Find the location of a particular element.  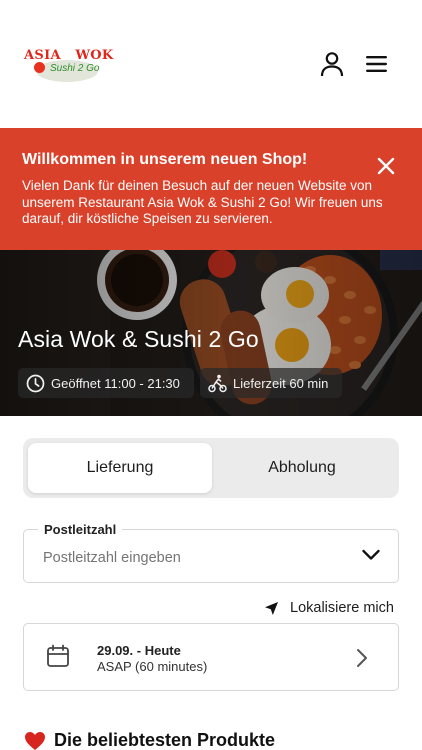

account-button is located at coordinates (332, 64).